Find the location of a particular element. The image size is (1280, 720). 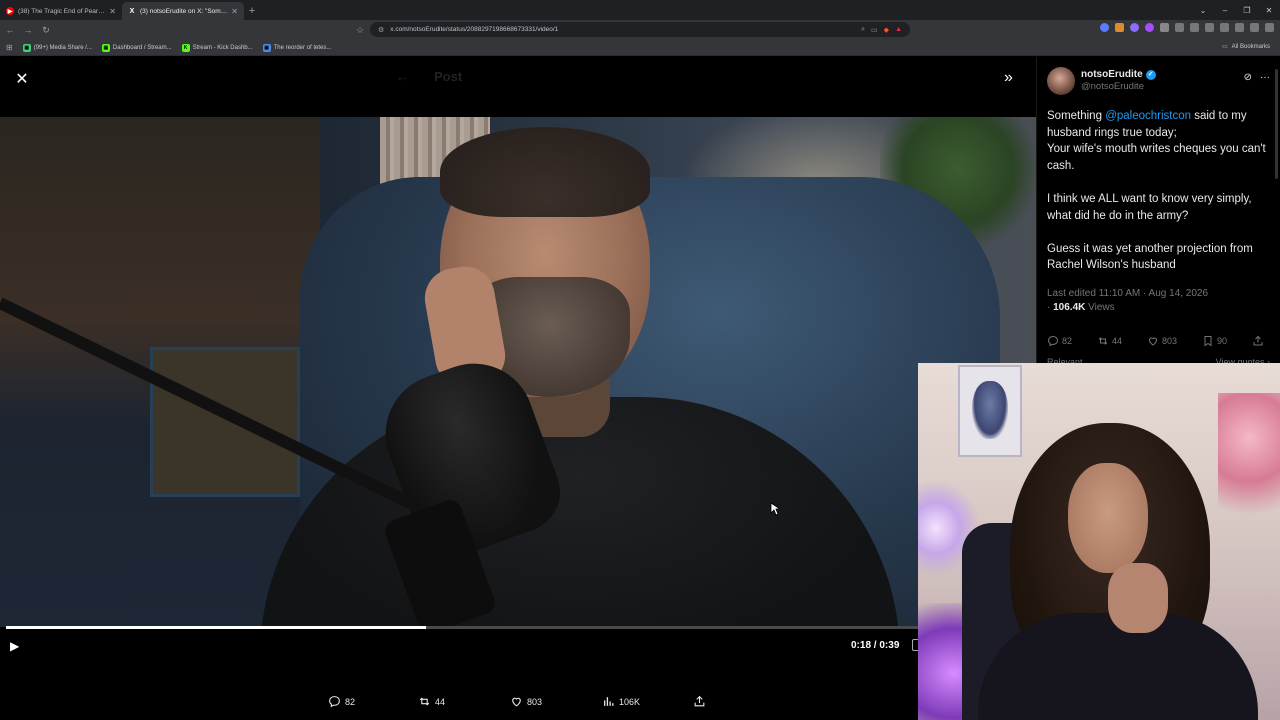

display-name: notsoErudite ✓ is located at coordinates (1159, 75).